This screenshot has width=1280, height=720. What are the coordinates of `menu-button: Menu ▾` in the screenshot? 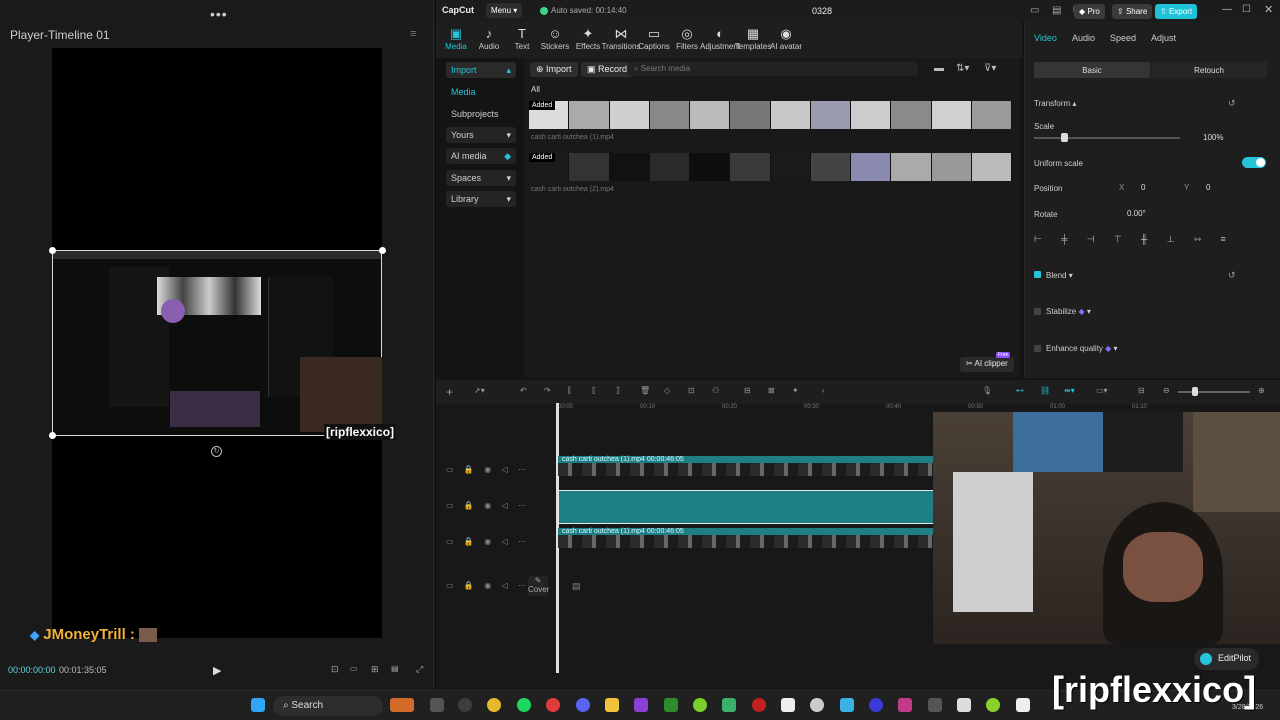 It's located at (504, 10).